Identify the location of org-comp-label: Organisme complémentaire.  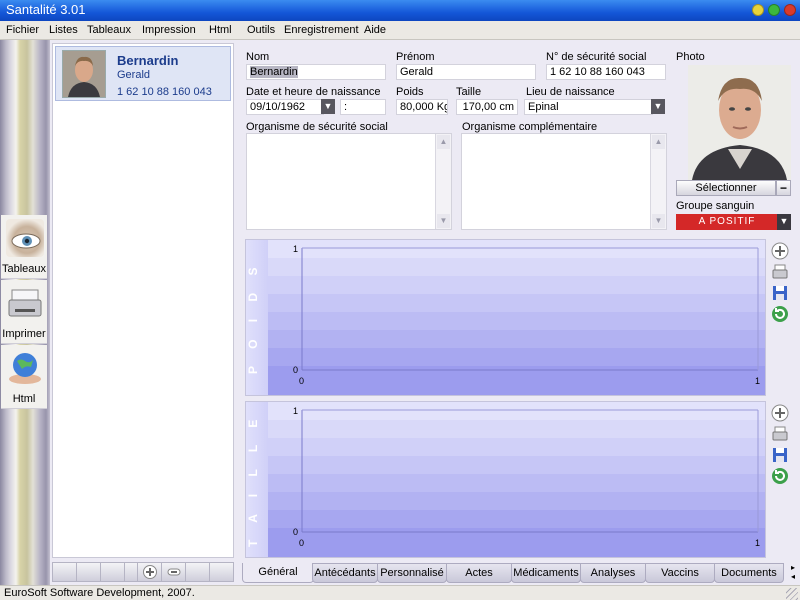
(530, 127).